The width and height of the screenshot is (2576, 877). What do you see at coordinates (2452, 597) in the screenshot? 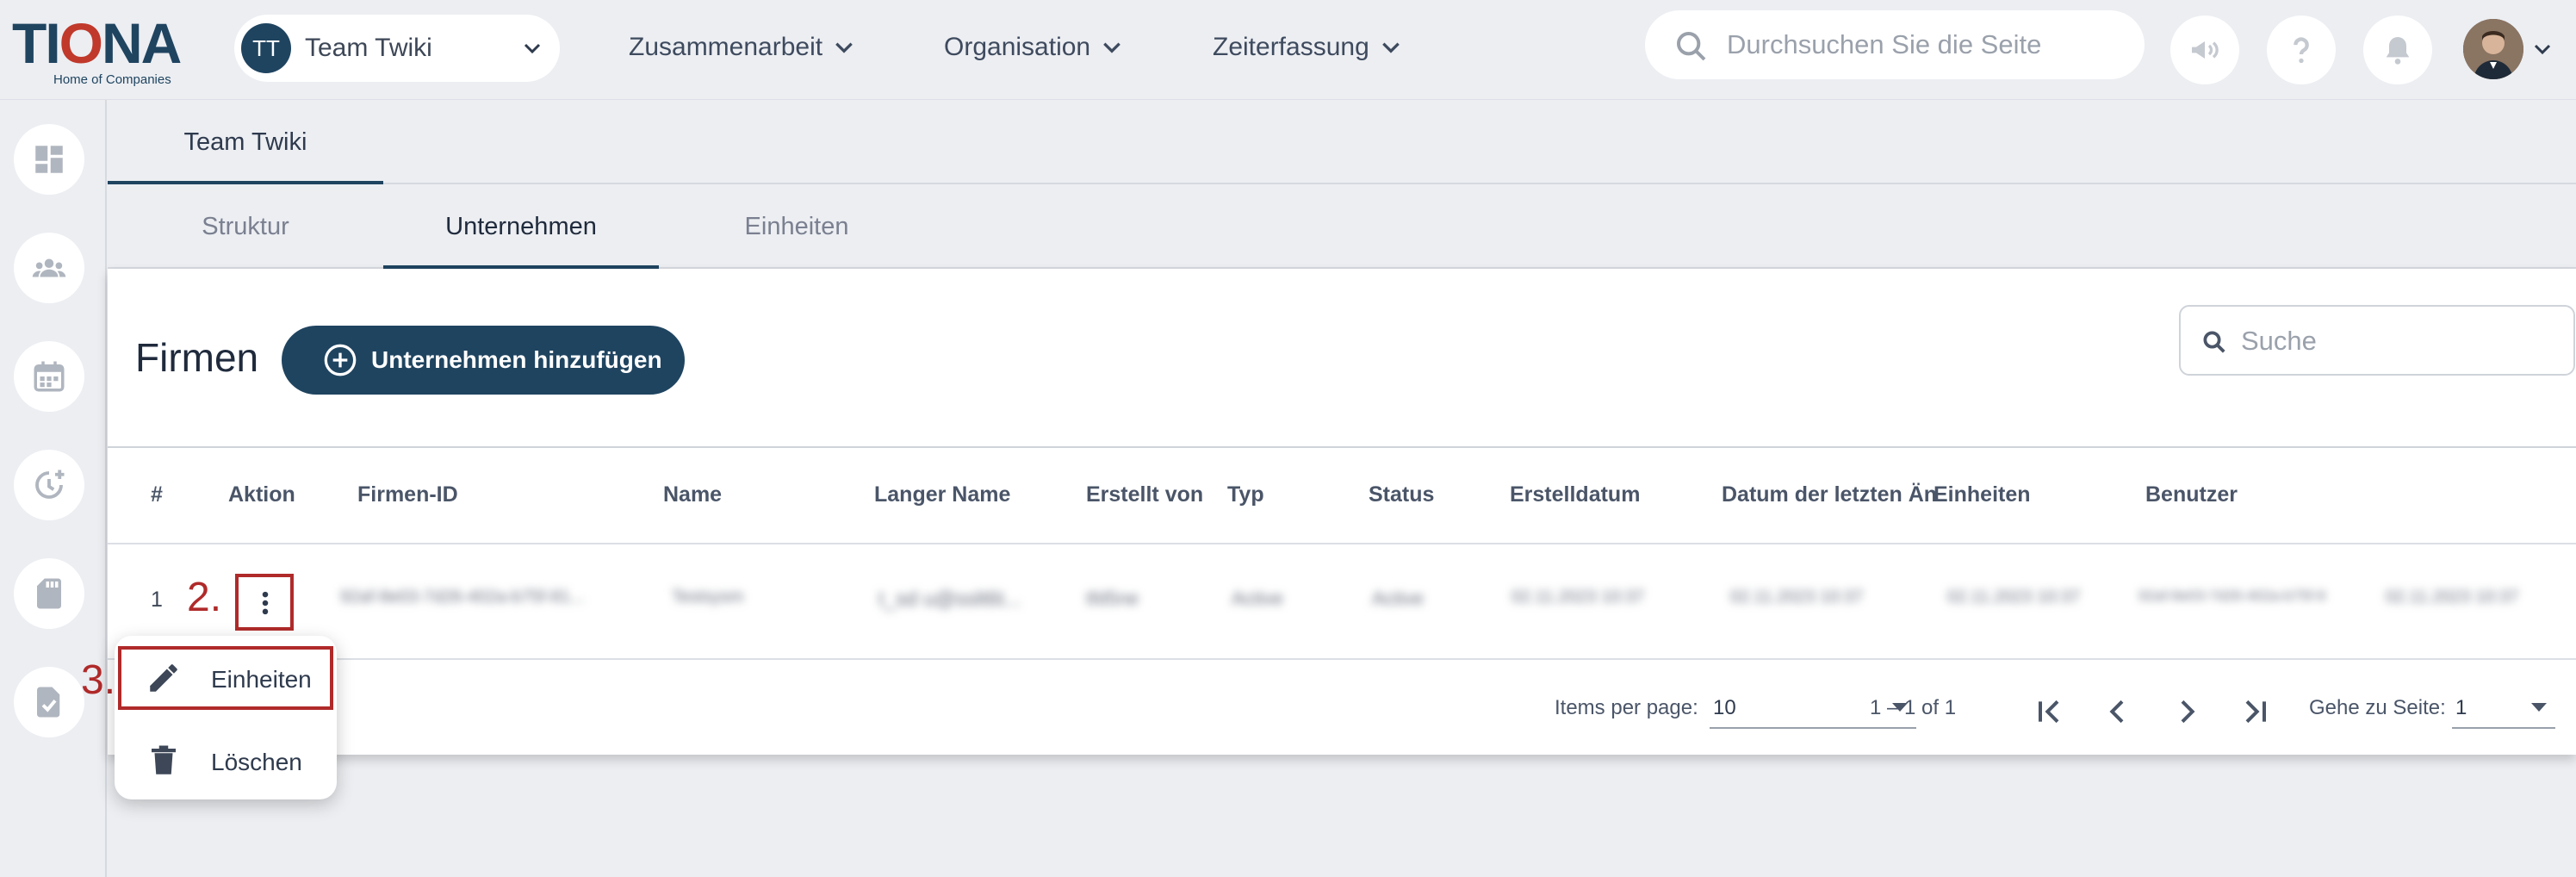
I see `cell-extra: 02.11.2023 10:37` at bounding box center [2452, 597].